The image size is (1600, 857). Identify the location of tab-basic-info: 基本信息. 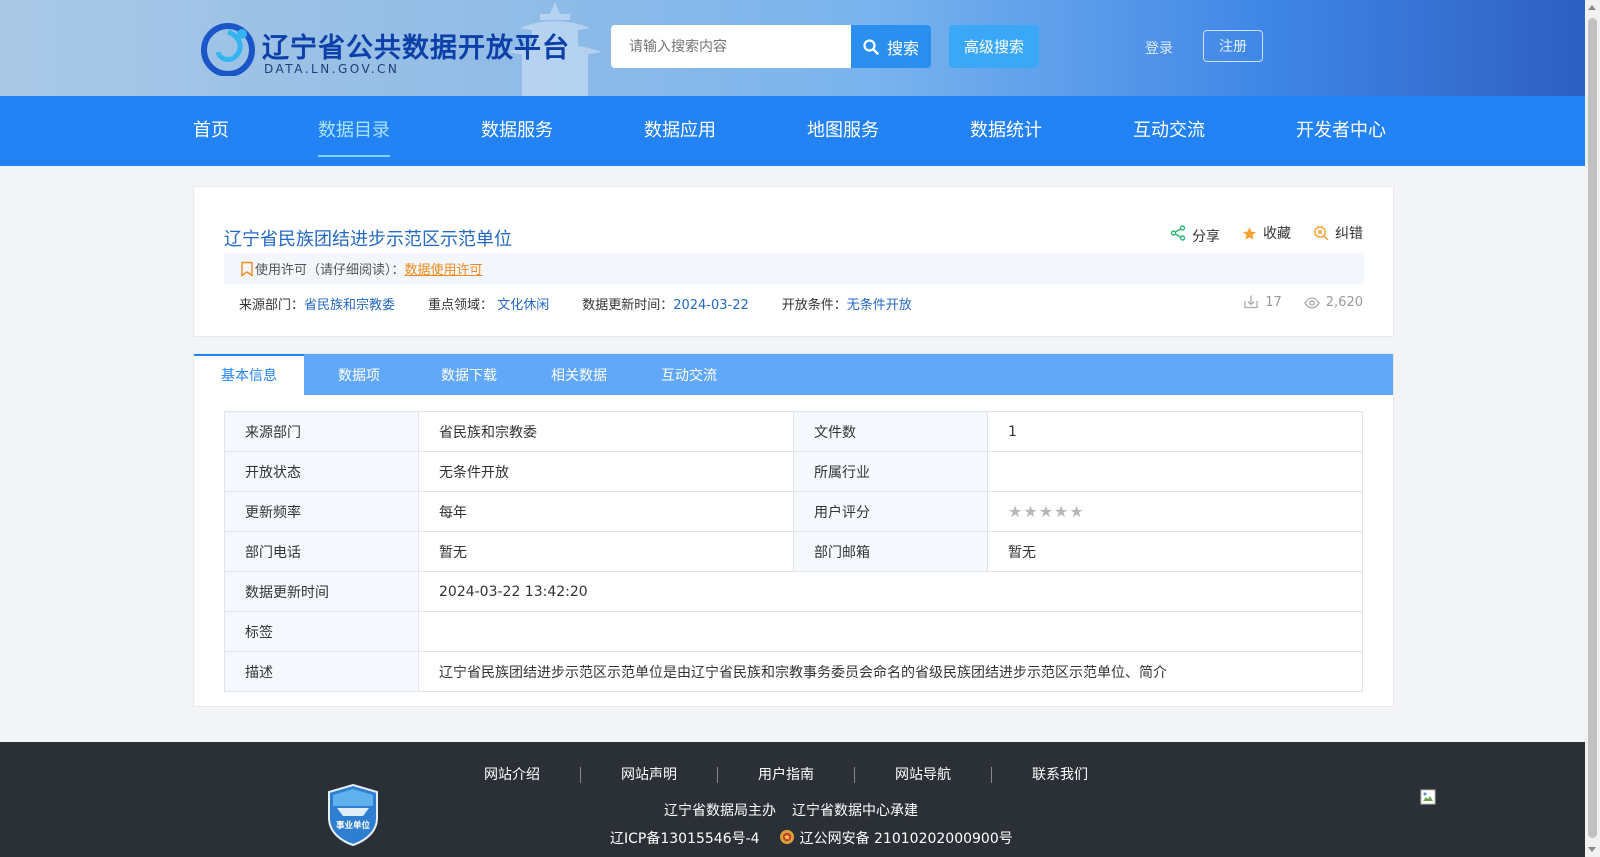
(249, 374).